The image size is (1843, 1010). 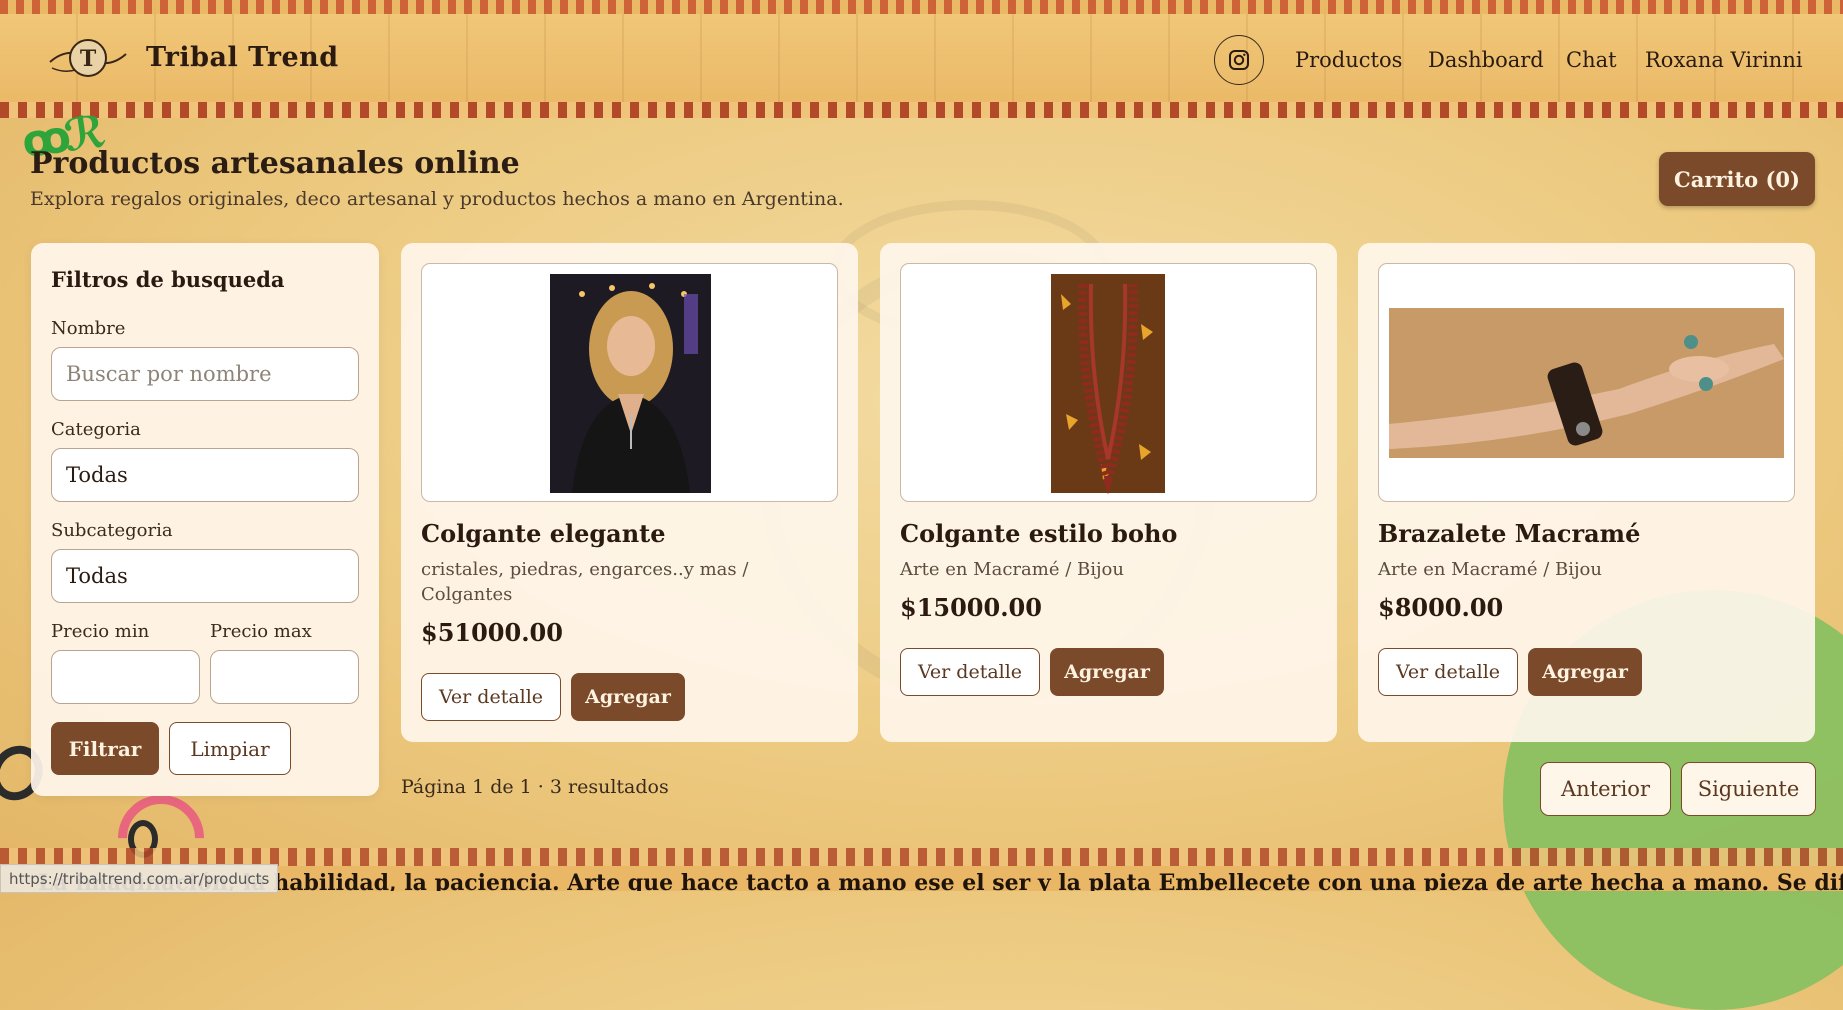 What do you see at coordinates (1724, 60) in the screenshot?
I see `nav-user-menu: Roxana Virinni` at bounding box center [1724, 60].